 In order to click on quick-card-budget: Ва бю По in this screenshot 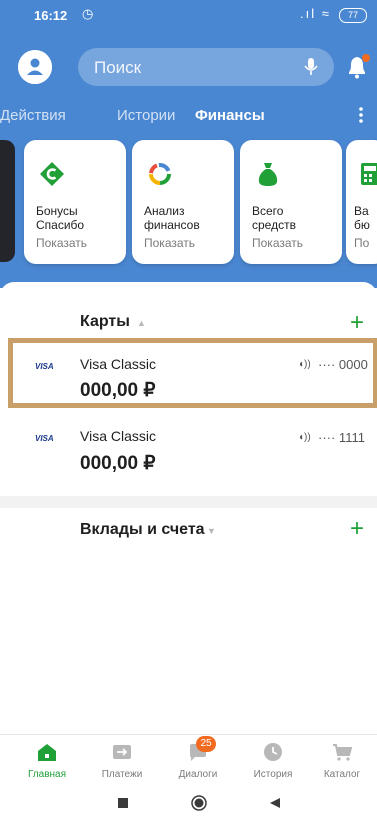, I will do `click(361, 202)`.